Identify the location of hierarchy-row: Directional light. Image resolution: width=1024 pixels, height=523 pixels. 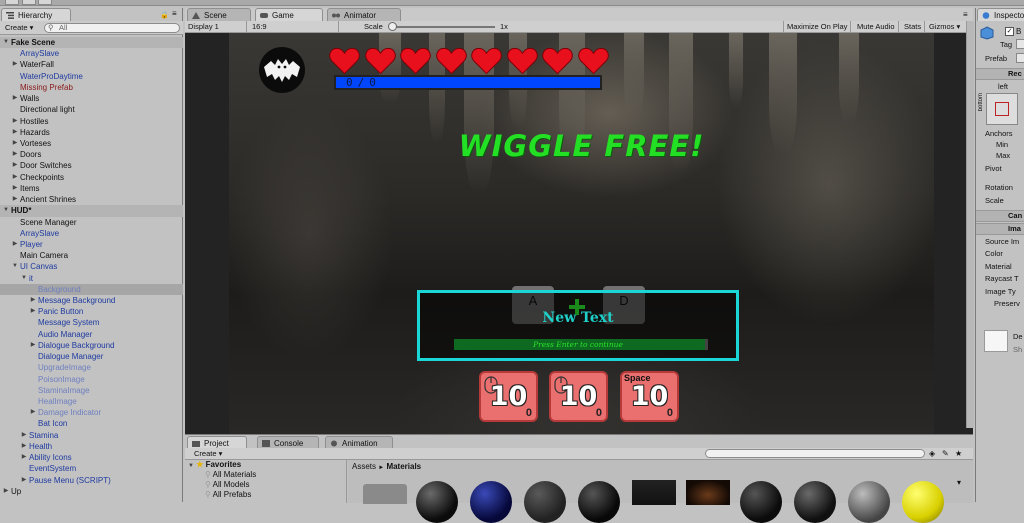
(91, 109).